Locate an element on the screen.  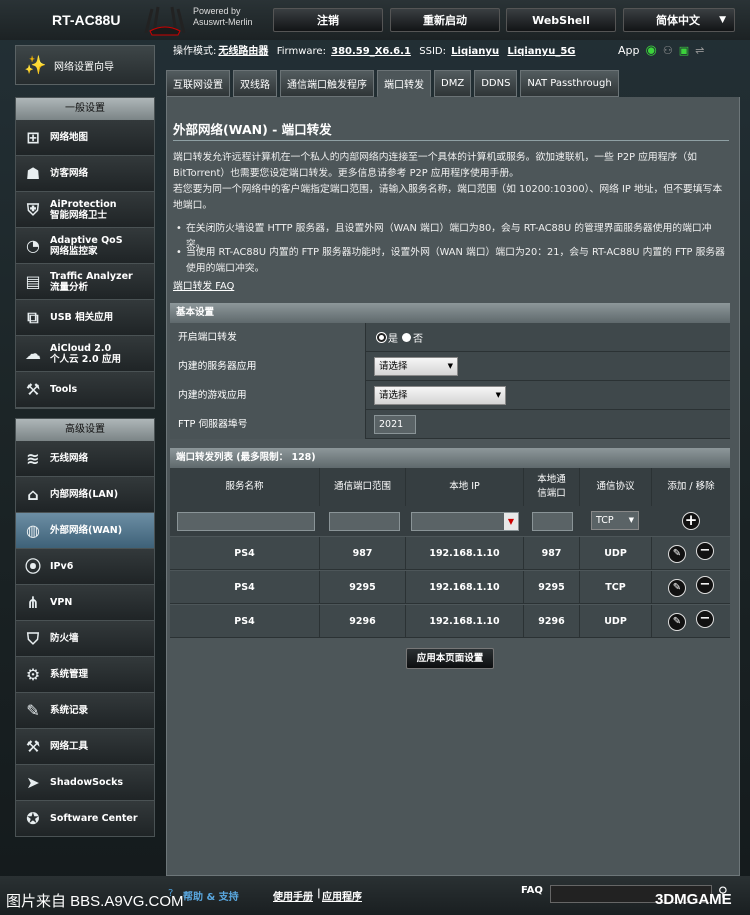
tab-4: DMZ is located at coordinates (453, 83).